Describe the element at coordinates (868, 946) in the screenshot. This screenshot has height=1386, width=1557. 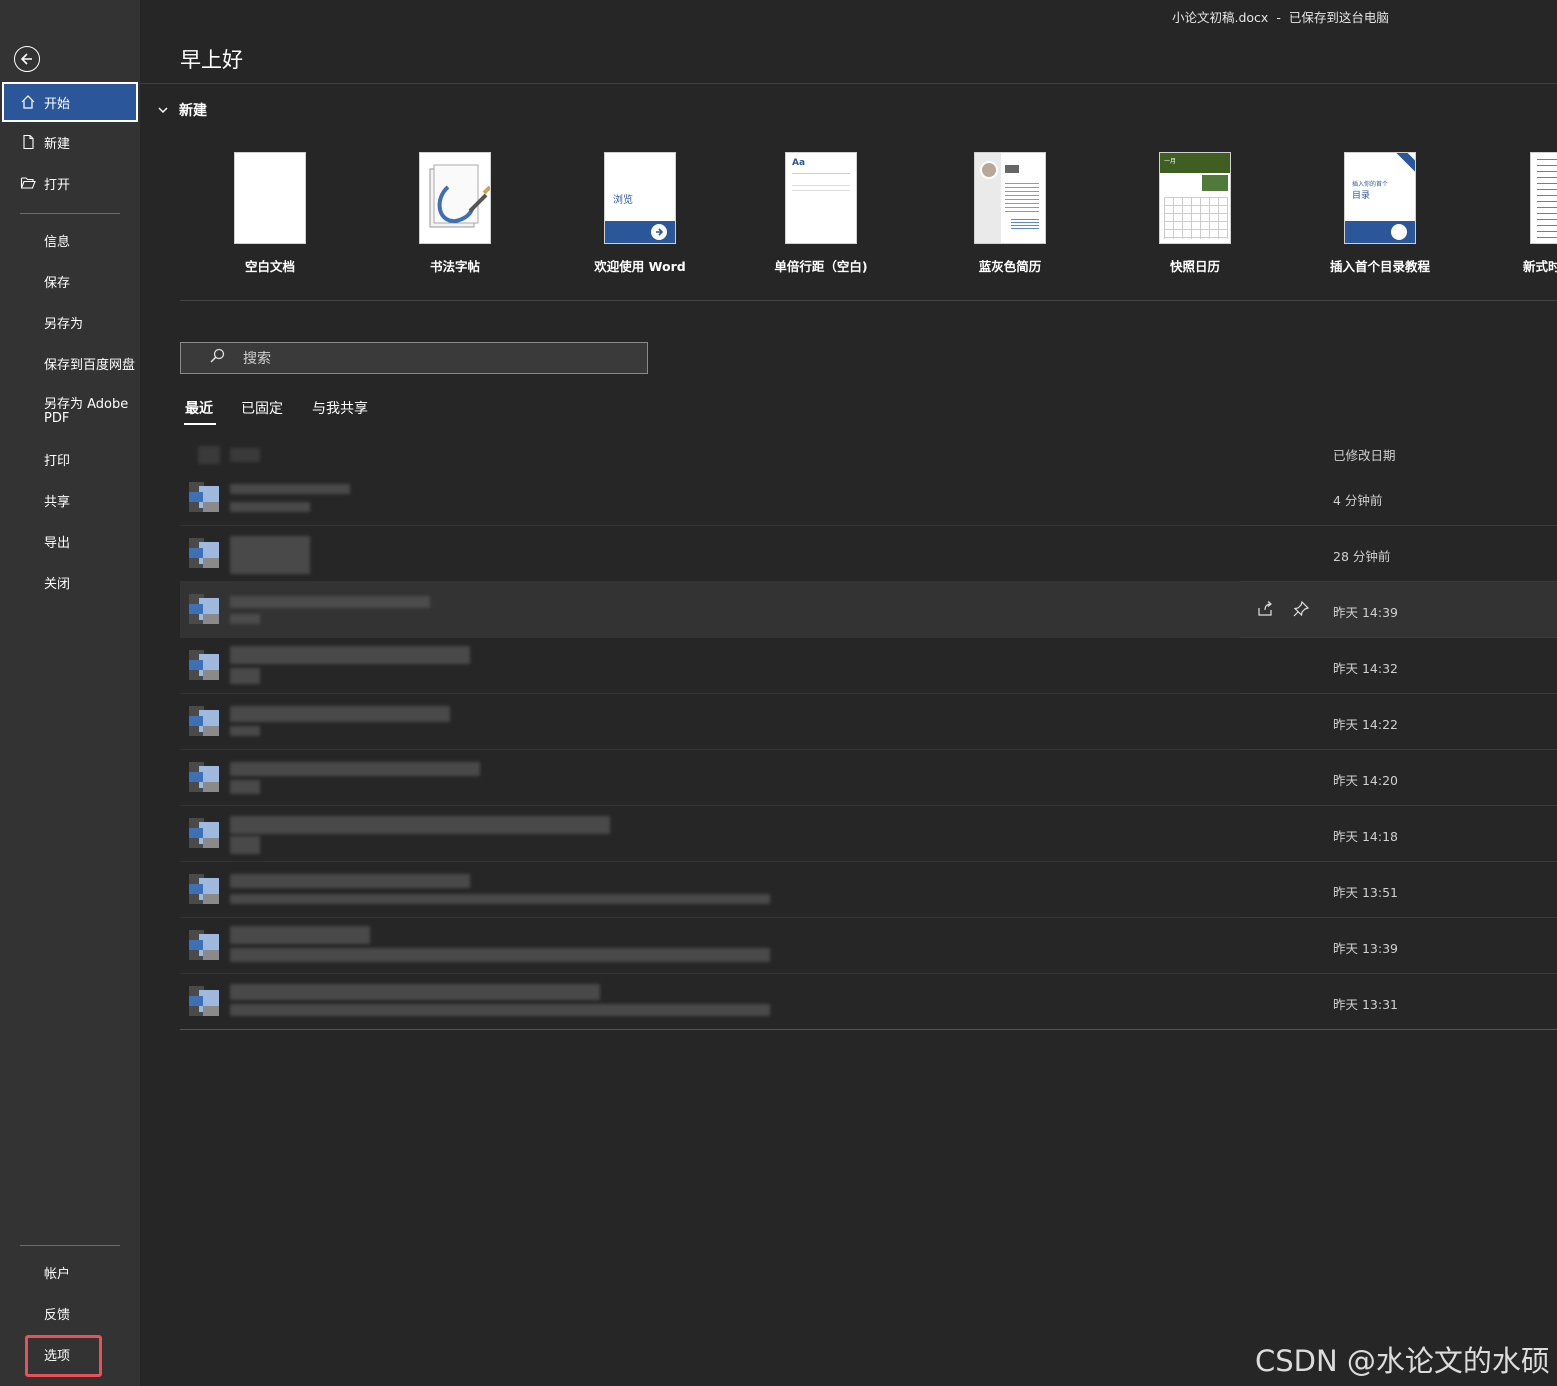
I see `table-row: 昨天 13:39` at that location.